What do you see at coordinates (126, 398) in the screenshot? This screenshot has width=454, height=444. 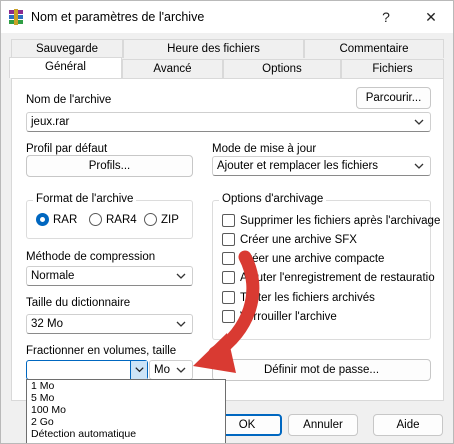 I see `dropdown-option: 5 Mo` at bounding box center [126, 398].